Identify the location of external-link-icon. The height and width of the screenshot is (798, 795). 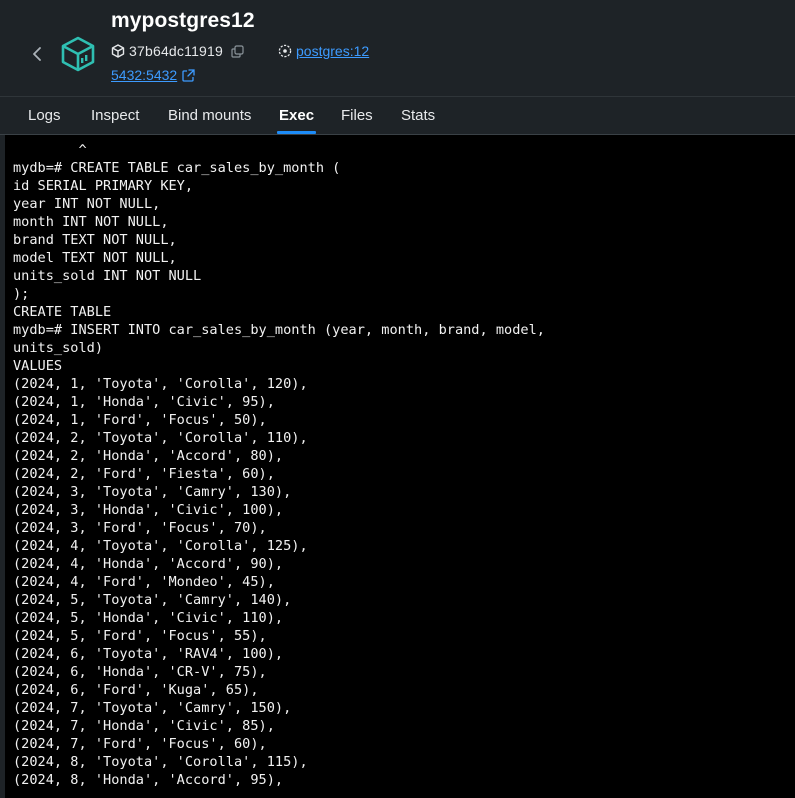
(188, 75).